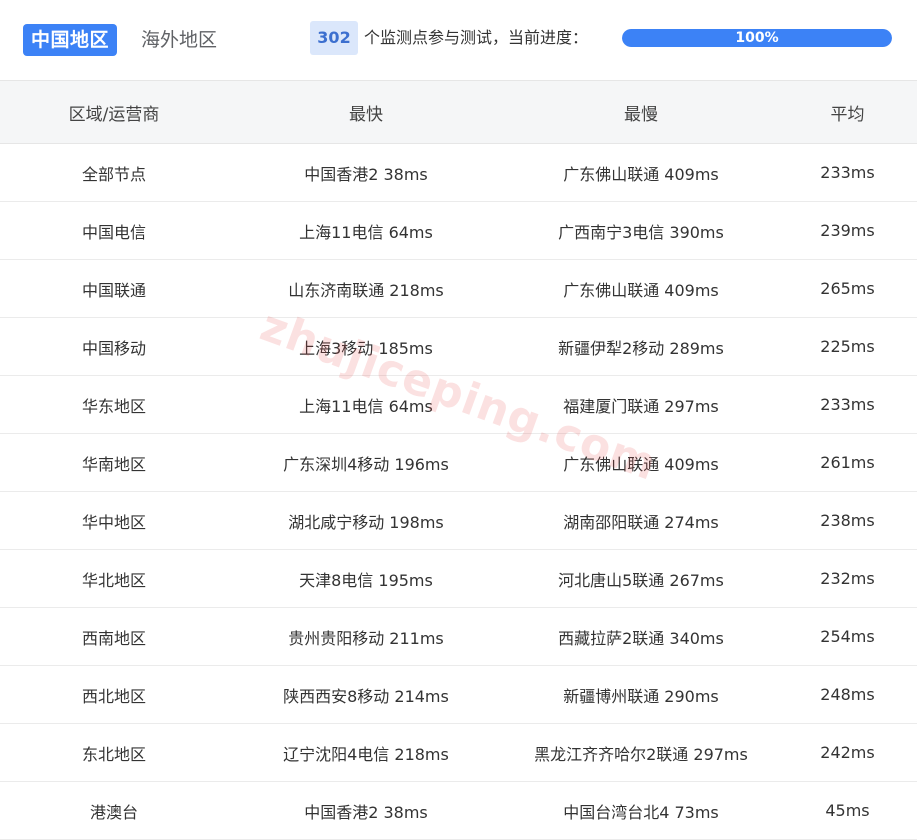  I want to click on table-row: 中国电信 上海11电信 64ms 广西南宁3电信 390ms 239ms, so click(458, 230).